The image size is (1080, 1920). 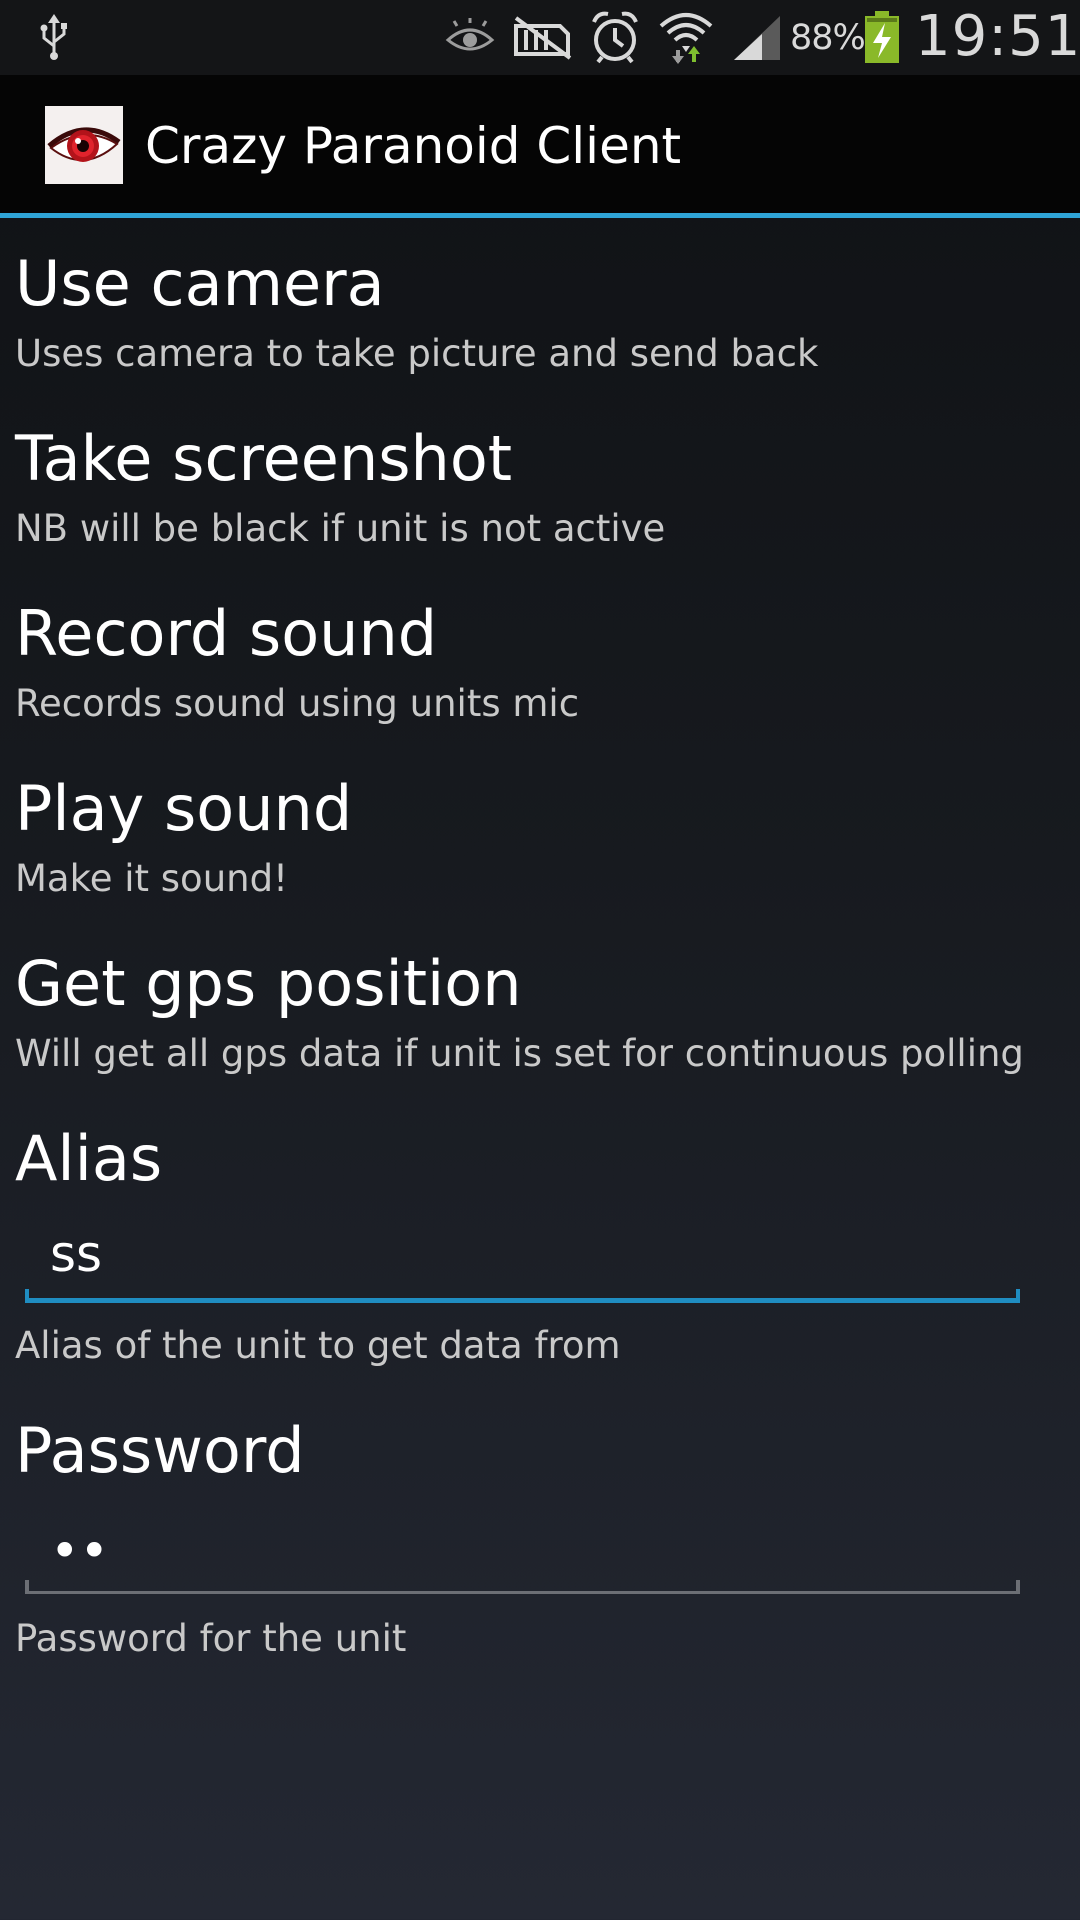 What do you see at coordinates (76, 1254) in the screenshot?
I see `alias-input-value: ss` at bounding box center [76, 1254].